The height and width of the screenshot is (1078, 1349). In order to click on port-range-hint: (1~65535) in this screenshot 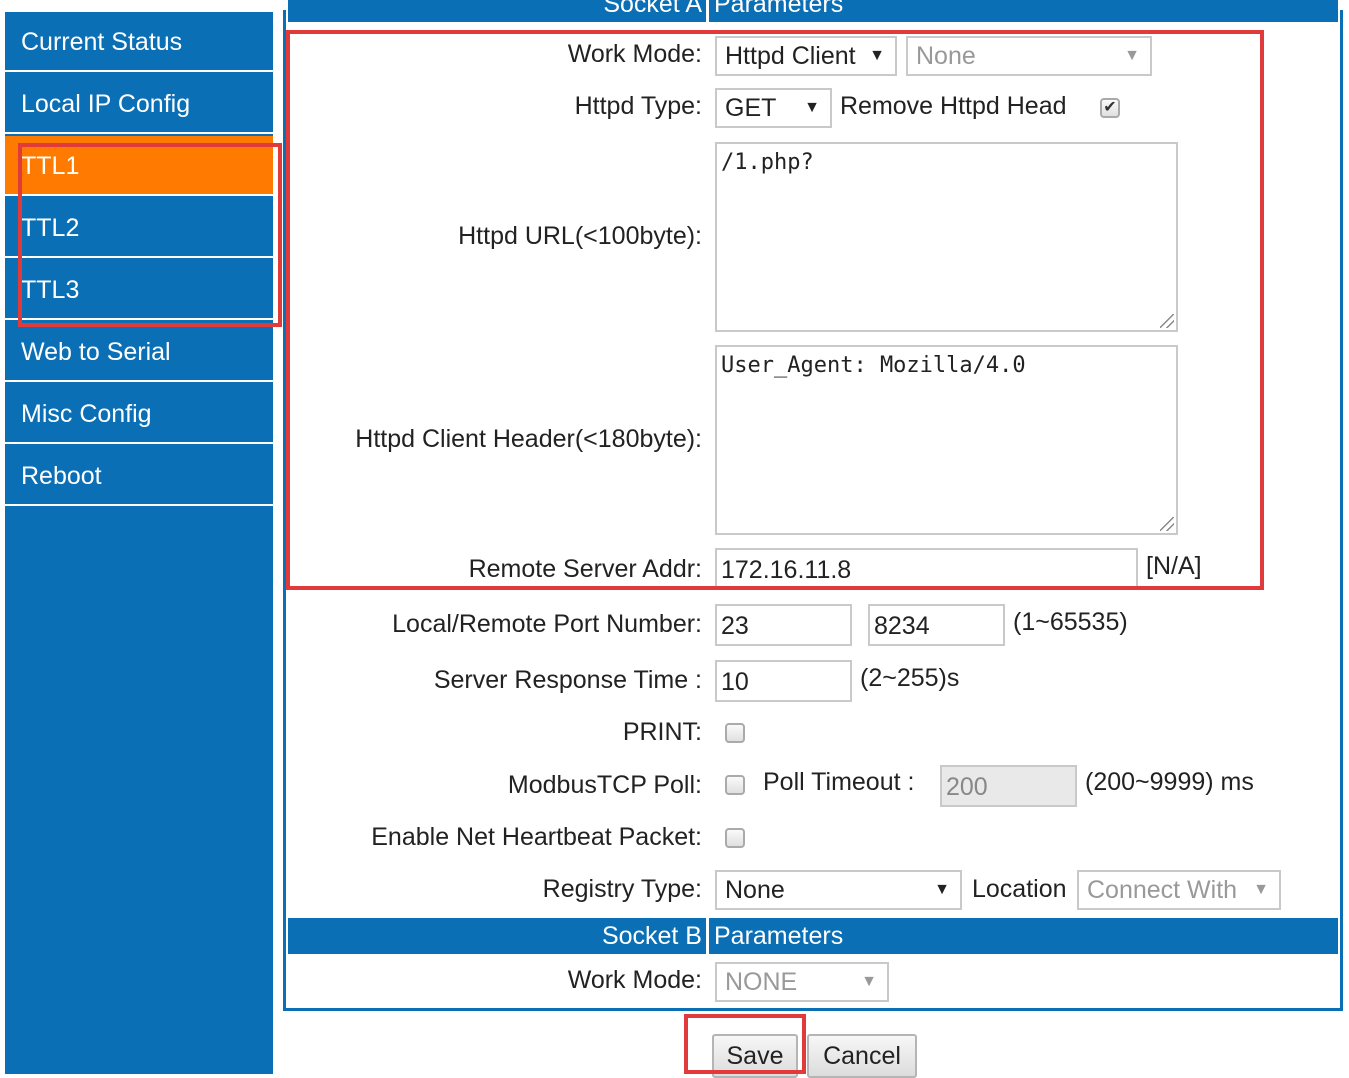, I will do `click(1070, 622)`.